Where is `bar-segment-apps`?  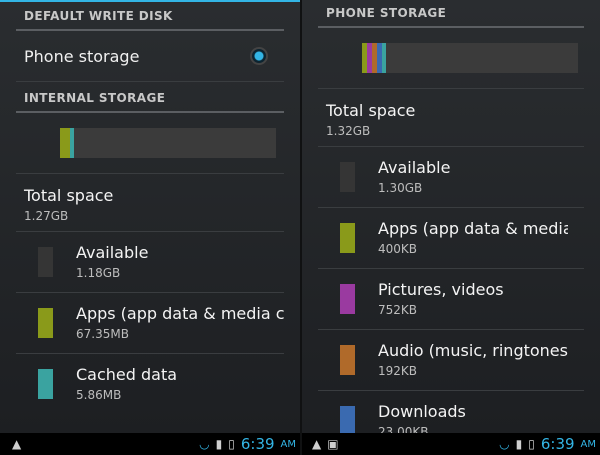
bar-segment-apps is located at coordinates (65, 143).